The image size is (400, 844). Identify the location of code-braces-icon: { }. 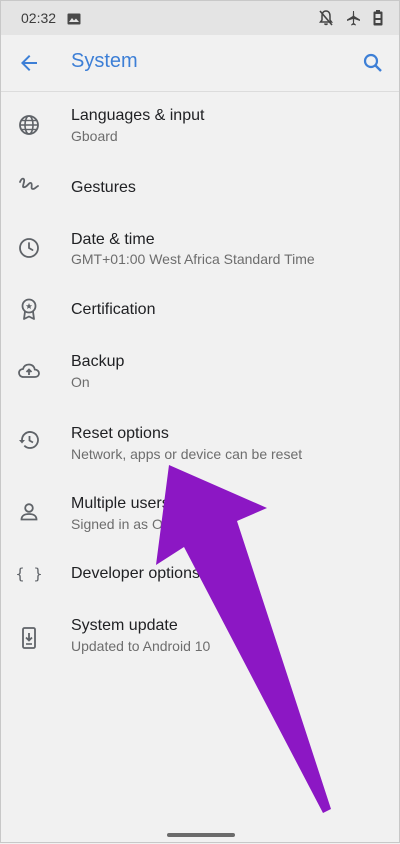
(28, 574).